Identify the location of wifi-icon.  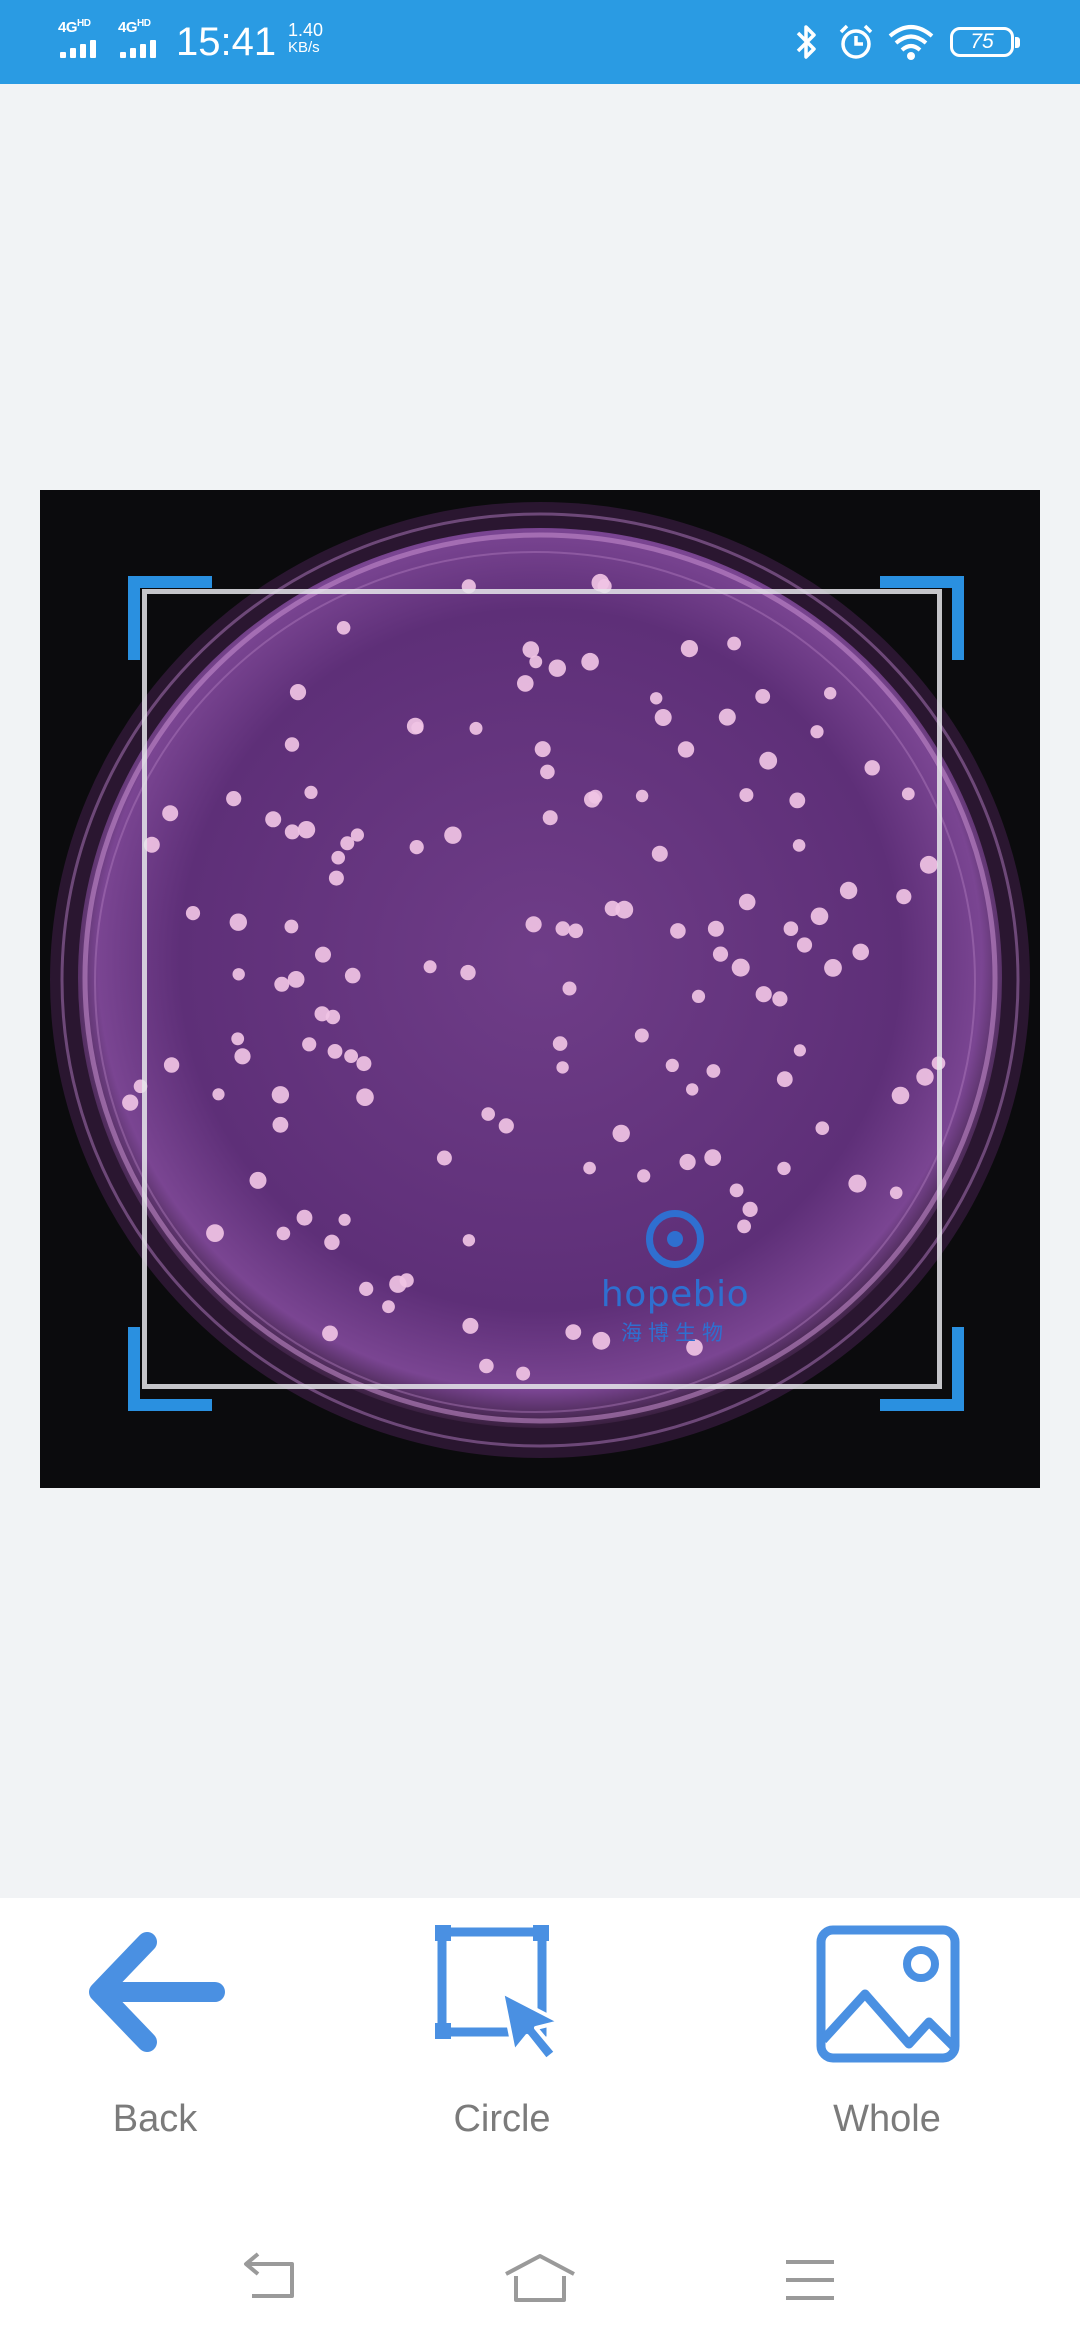
(911, 42).